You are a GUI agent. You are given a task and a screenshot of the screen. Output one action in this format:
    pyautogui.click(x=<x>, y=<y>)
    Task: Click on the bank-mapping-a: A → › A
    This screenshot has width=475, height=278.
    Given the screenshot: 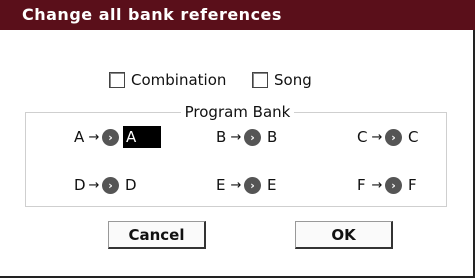 What is the action you would take?
    pyautogui.click(x=117, y=137)
    